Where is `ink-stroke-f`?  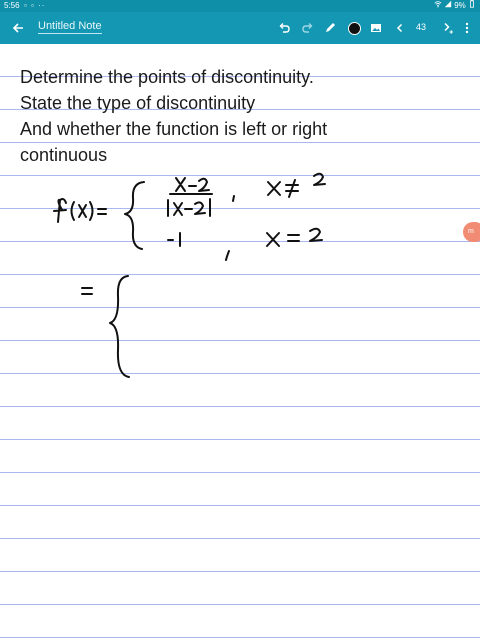
ink-stroke-f is located at coordinates (60, 210).